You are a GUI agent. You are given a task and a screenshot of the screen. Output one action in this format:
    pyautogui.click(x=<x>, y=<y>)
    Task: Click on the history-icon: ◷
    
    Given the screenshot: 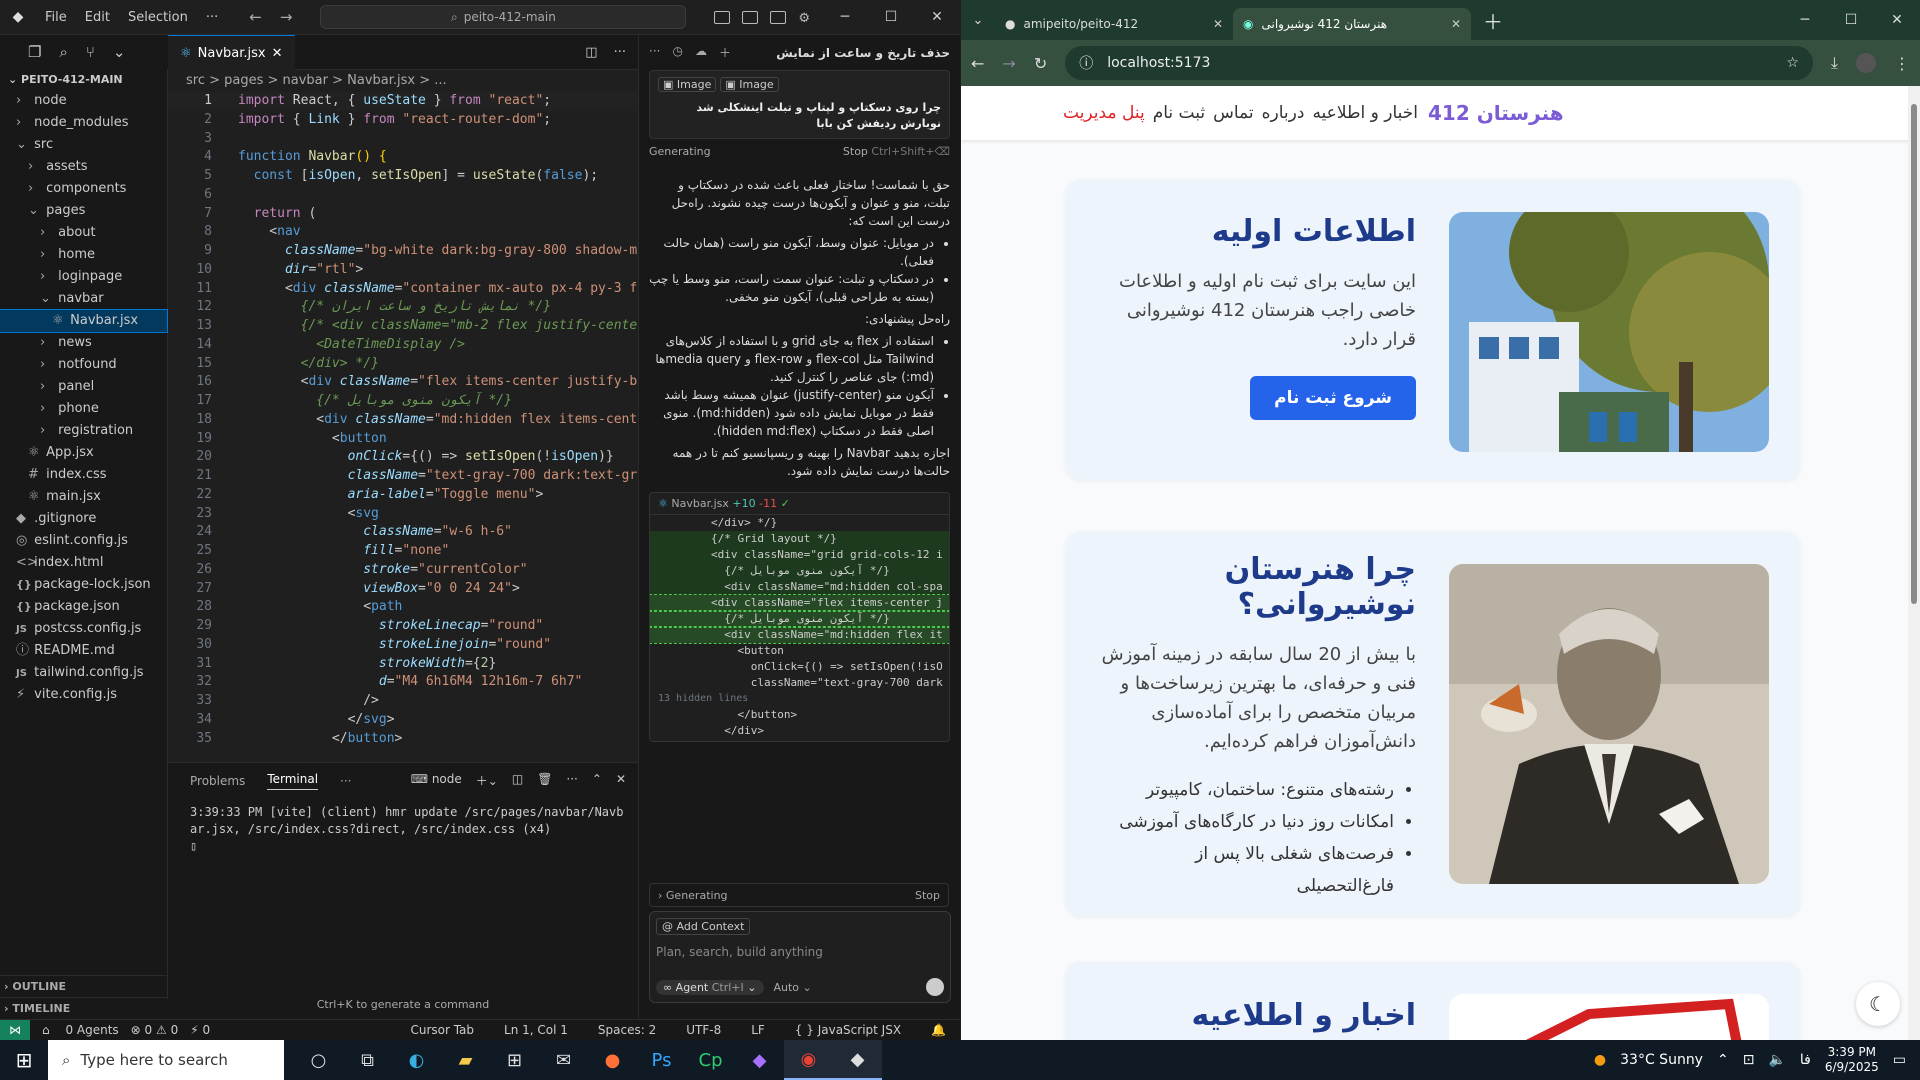 What is the action you would take?
    pyautogui.click(x=677, y=52)
    